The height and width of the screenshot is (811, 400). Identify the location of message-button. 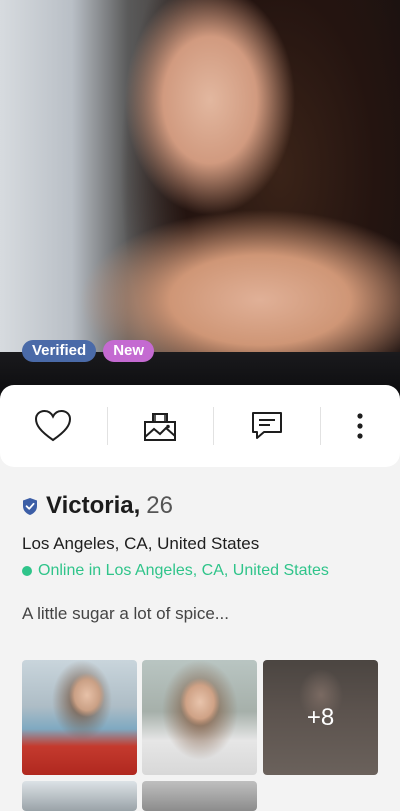
(266, 426).